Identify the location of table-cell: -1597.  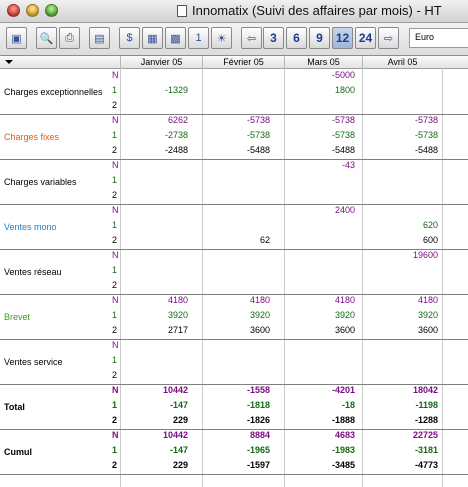
(235, 465).